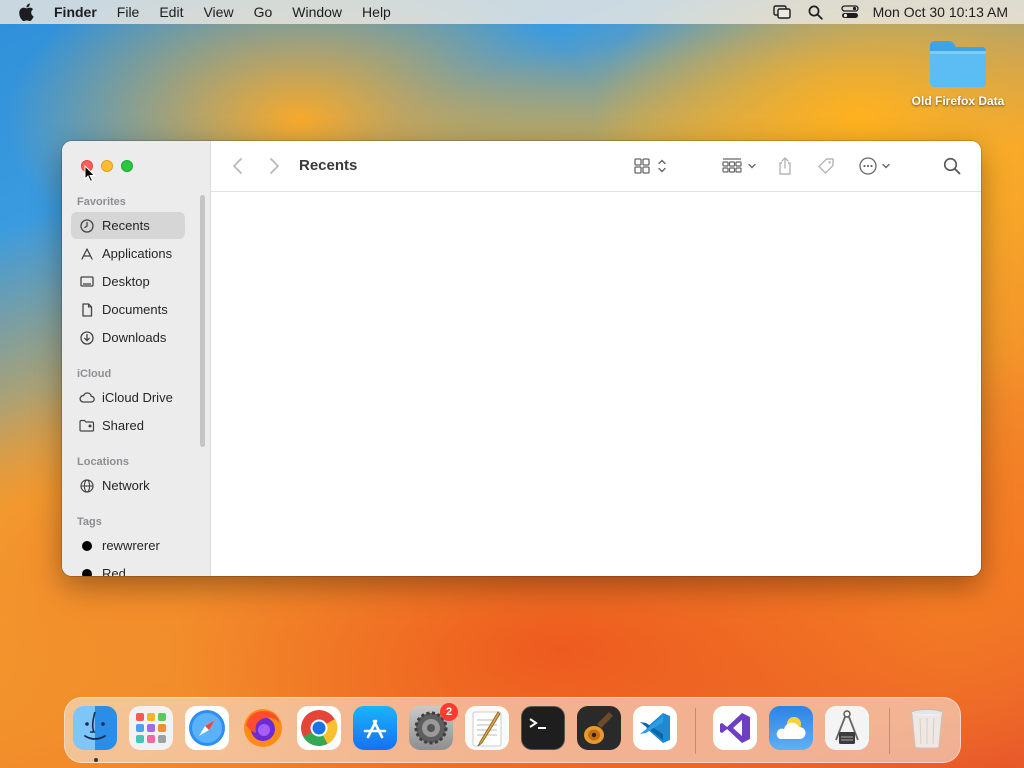  Describe the element at coordinates (171, 12) in the screenshot. I see `menu-edit: Edit` at that location.